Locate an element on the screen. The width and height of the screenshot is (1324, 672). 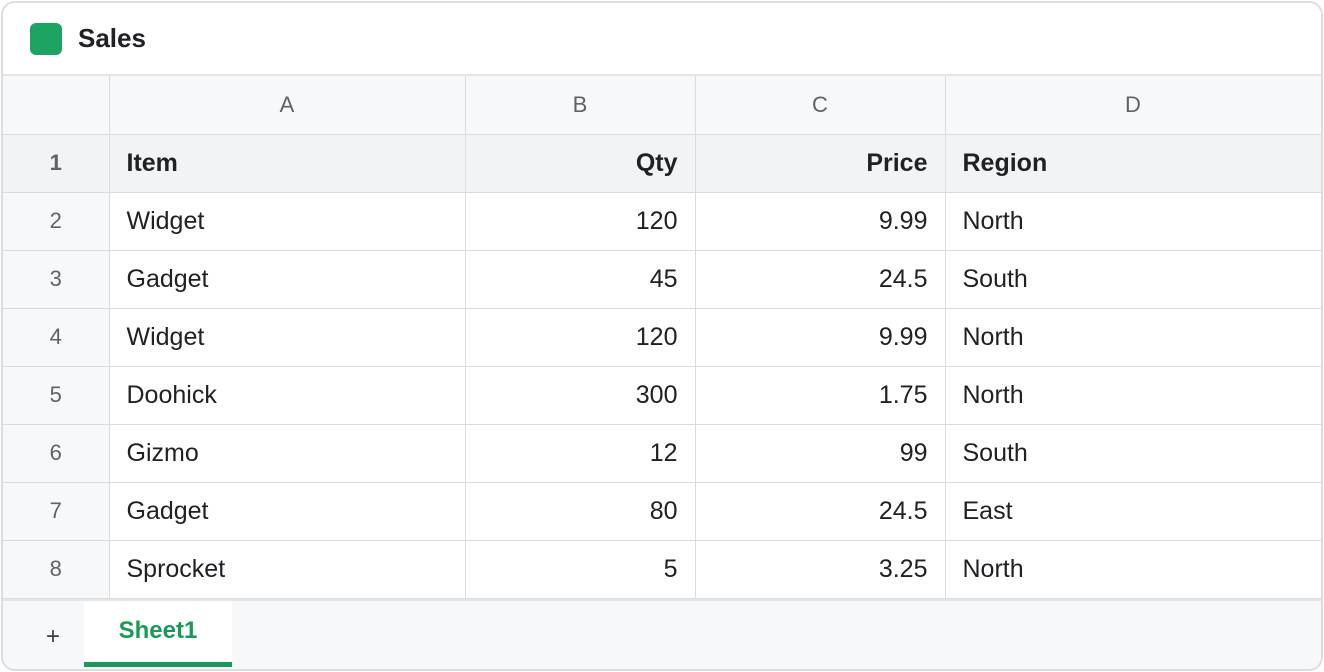
table-row: 5 Doohick 300 1.75 North is located at coordinates (662, 395).